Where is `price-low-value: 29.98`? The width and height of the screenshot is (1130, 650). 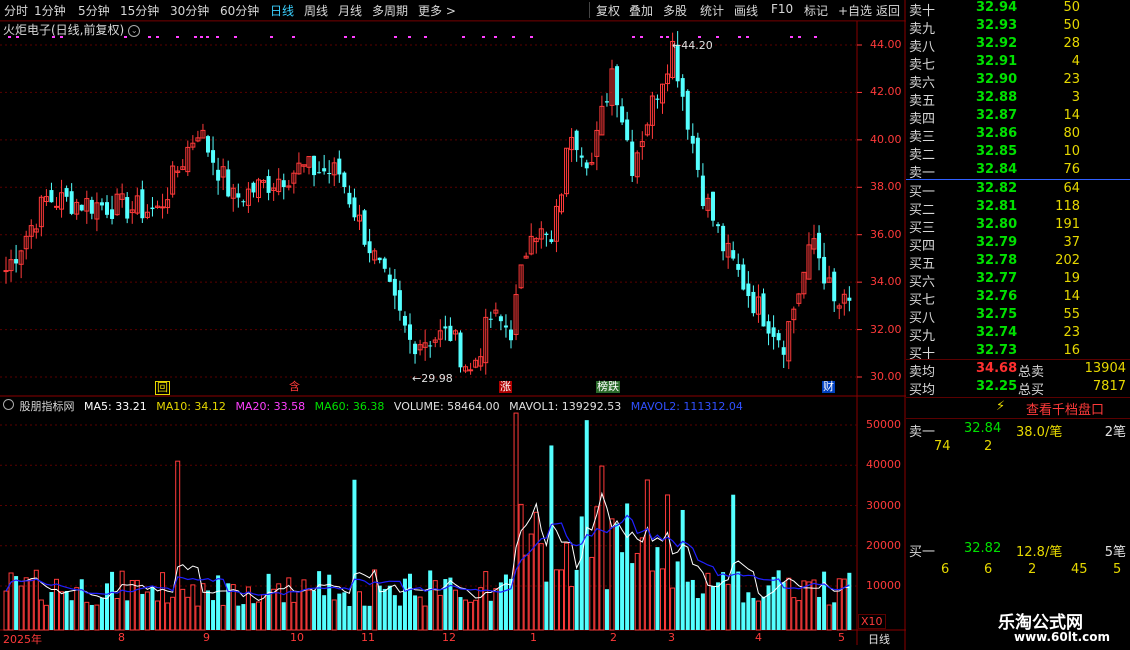
price-low-value: 29.98 is located at coordinates (437, 378).